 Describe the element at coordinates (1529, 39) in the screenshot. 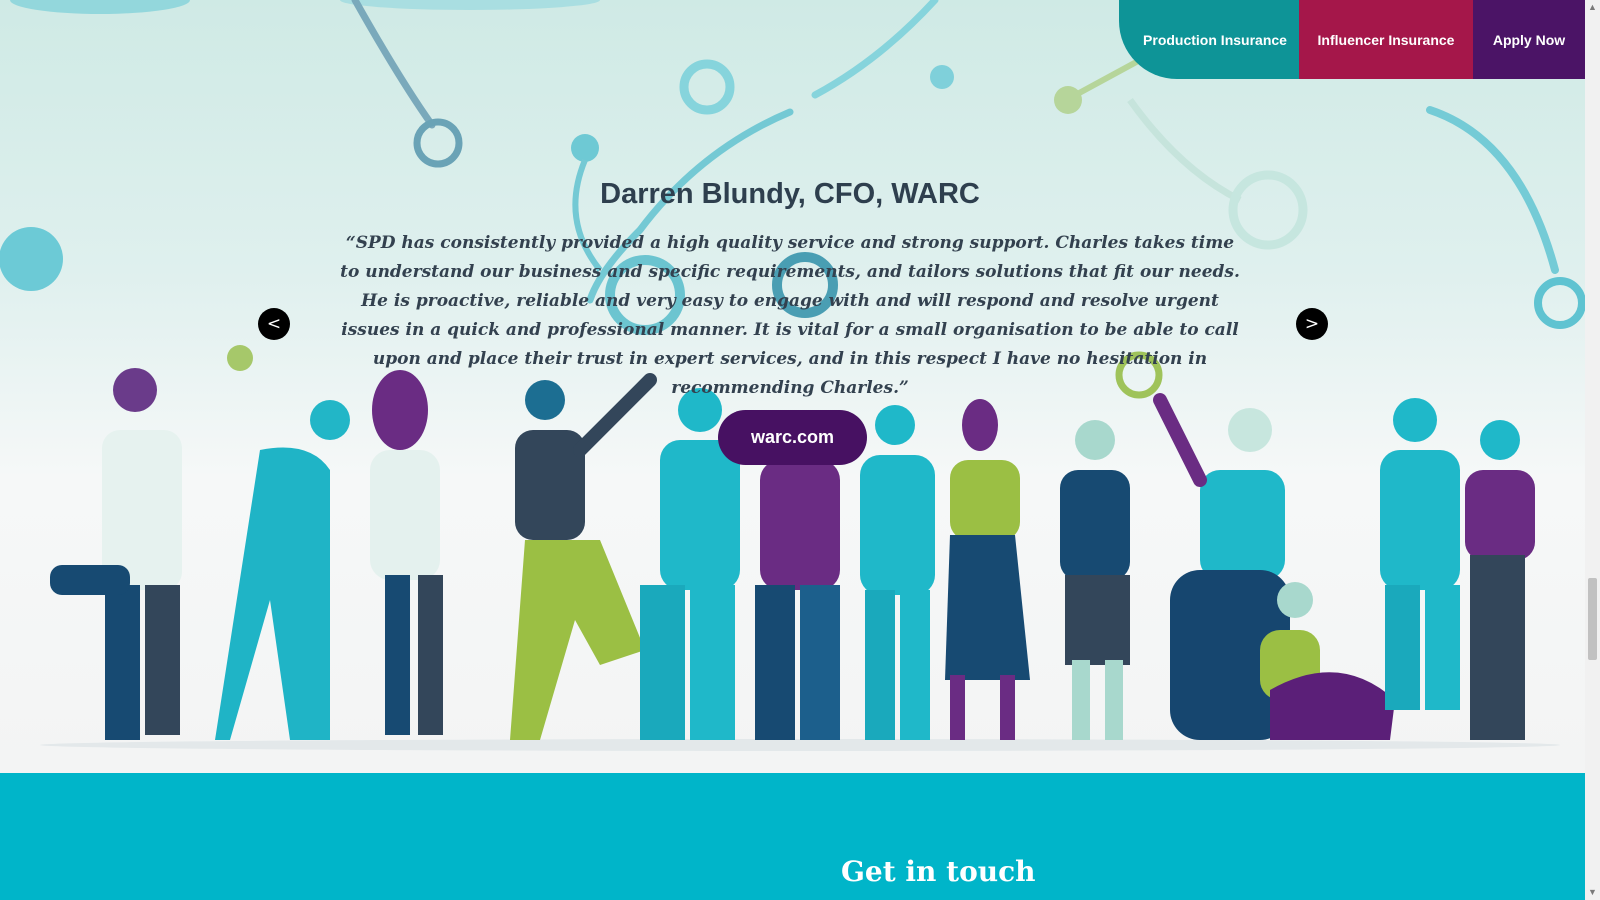

I see `apply-now-button: Apply Now` at that location.